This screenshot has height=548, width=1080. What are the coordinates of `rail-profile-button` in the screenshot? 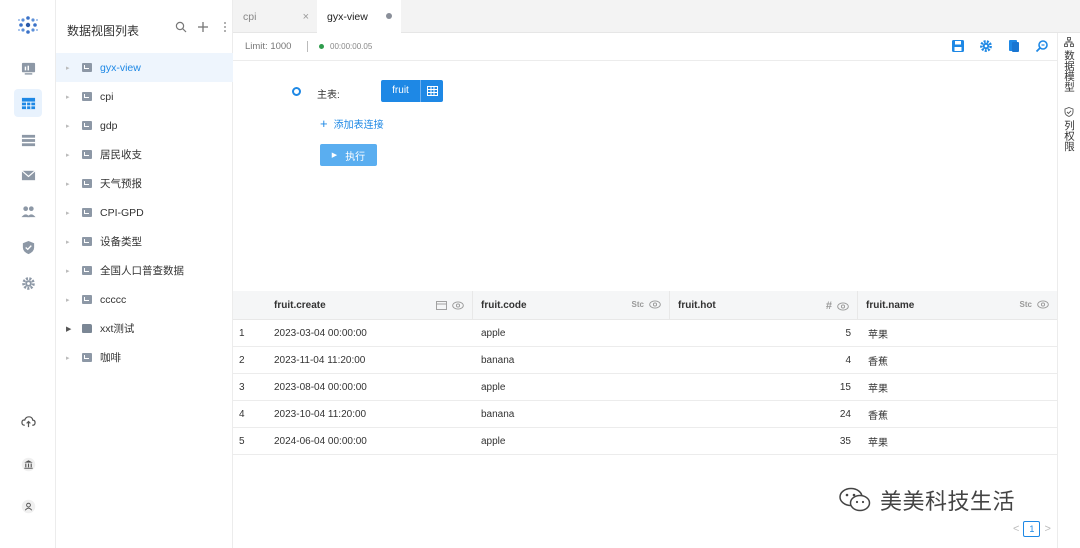 It's located at (28, 506).